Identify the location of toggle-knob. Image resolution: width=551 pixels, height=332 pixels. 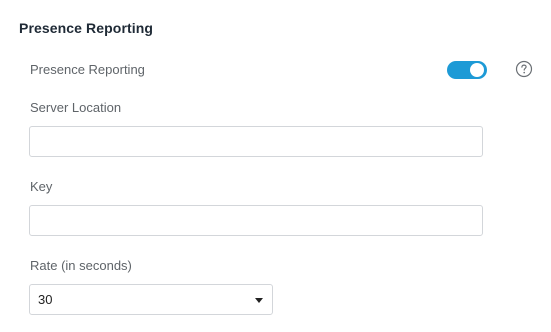
(477, 70).